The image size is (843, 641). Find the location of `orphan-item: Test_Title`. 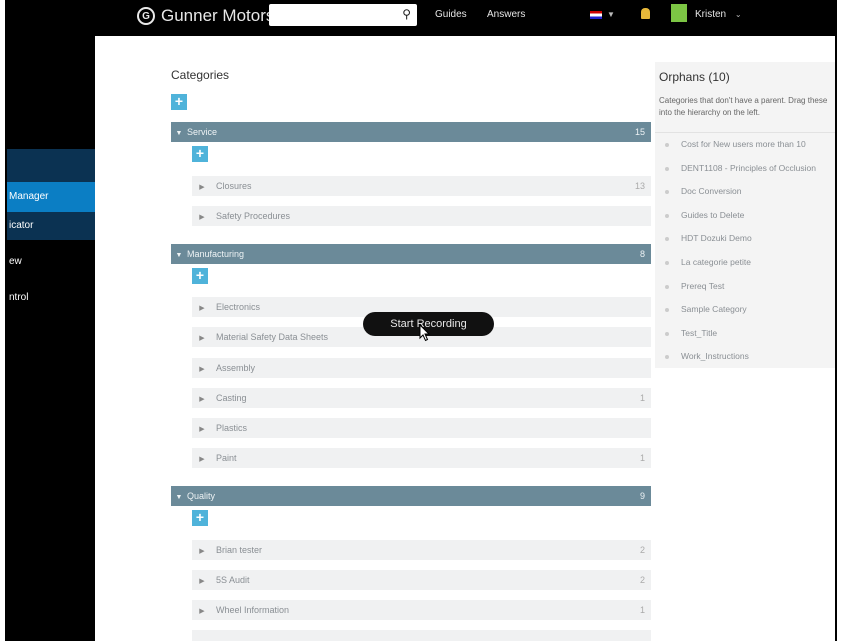

orphan-item: Test_Title is located at coordinates (745, 334).